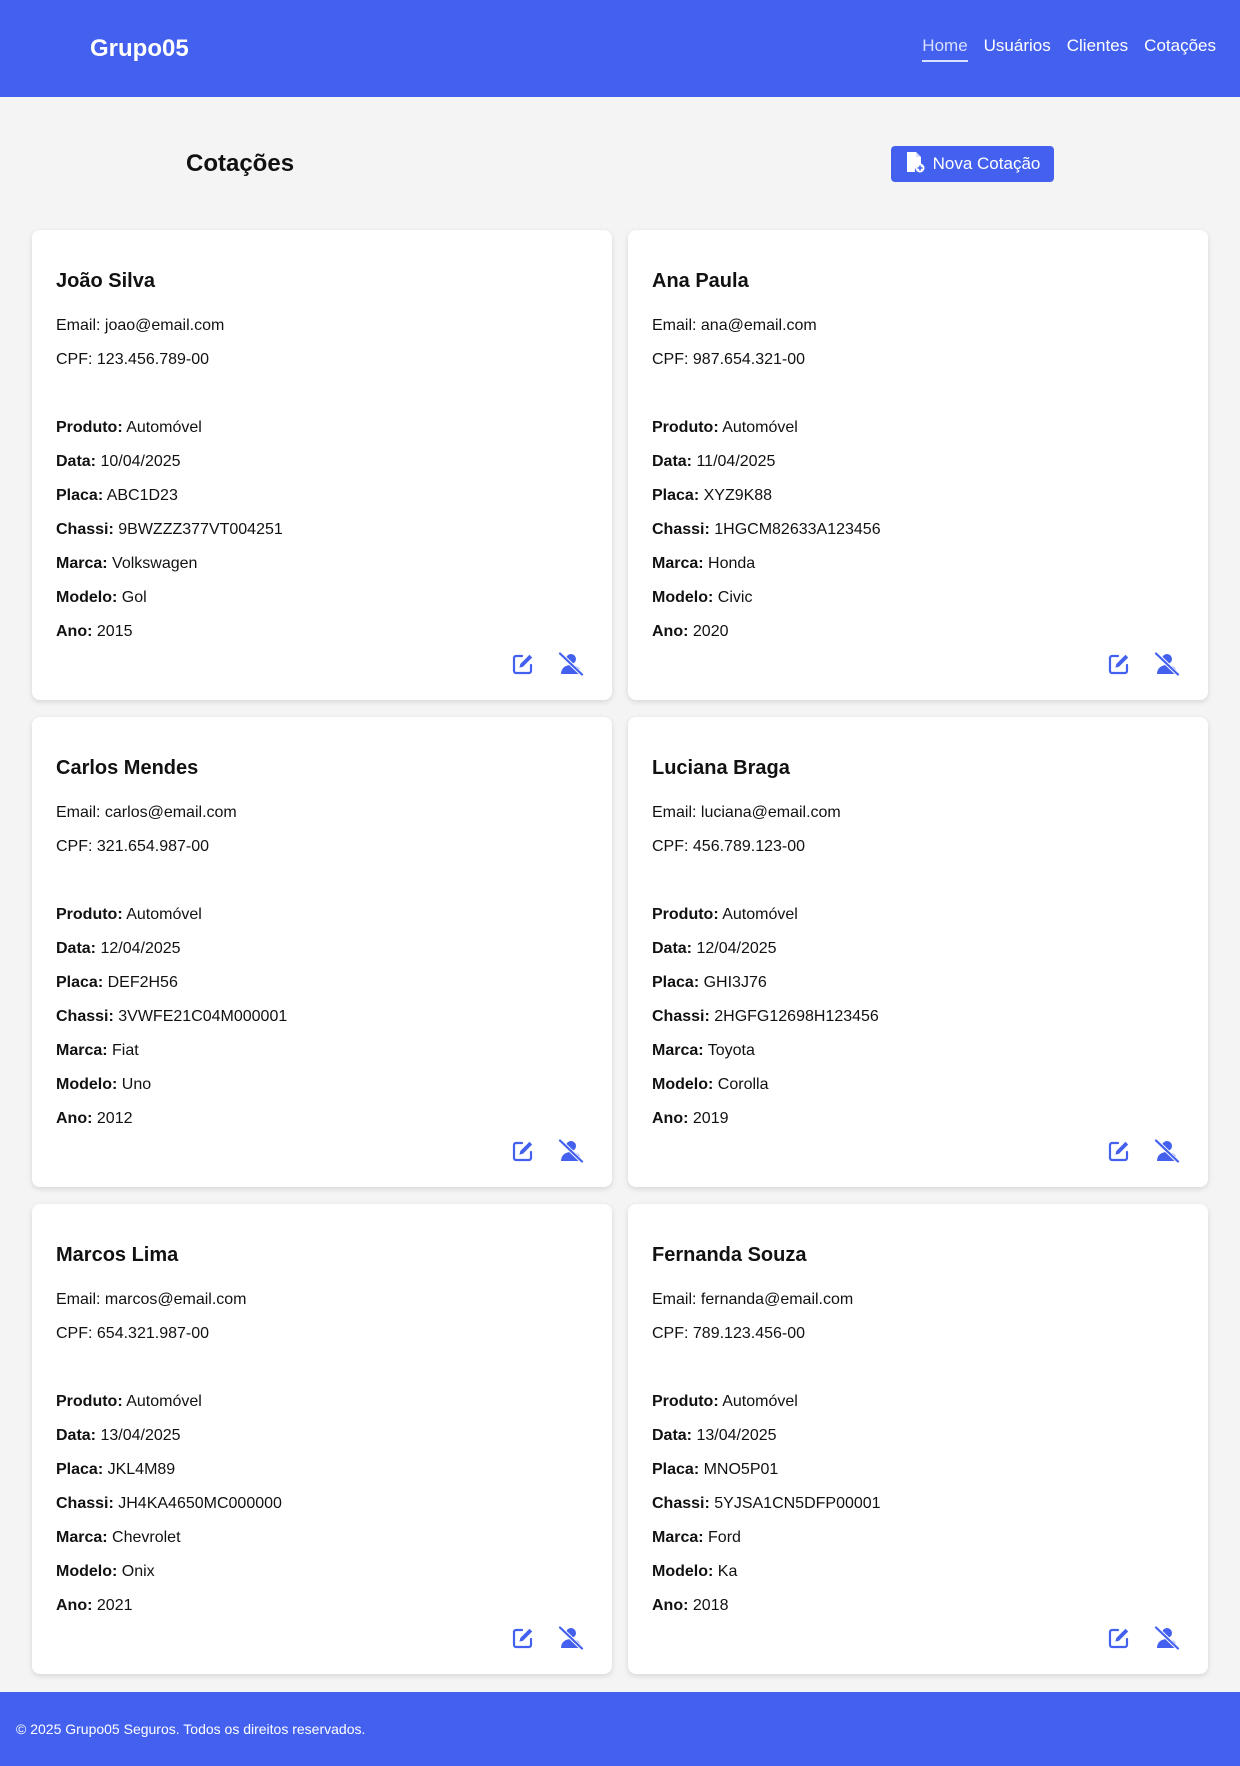  I want to click on email-line: Email: fernanda@email.com, so click(753, 1299).